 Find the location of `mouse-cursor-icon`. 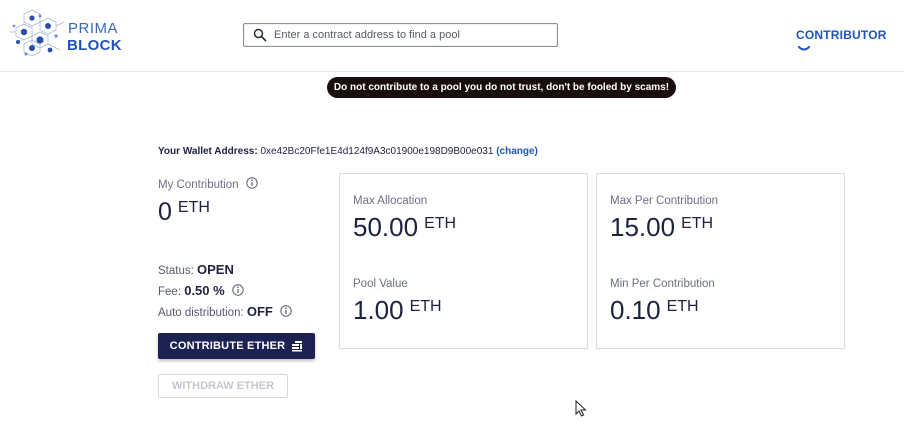

mouse-cursor-icon is located at coordinates (581, 408).